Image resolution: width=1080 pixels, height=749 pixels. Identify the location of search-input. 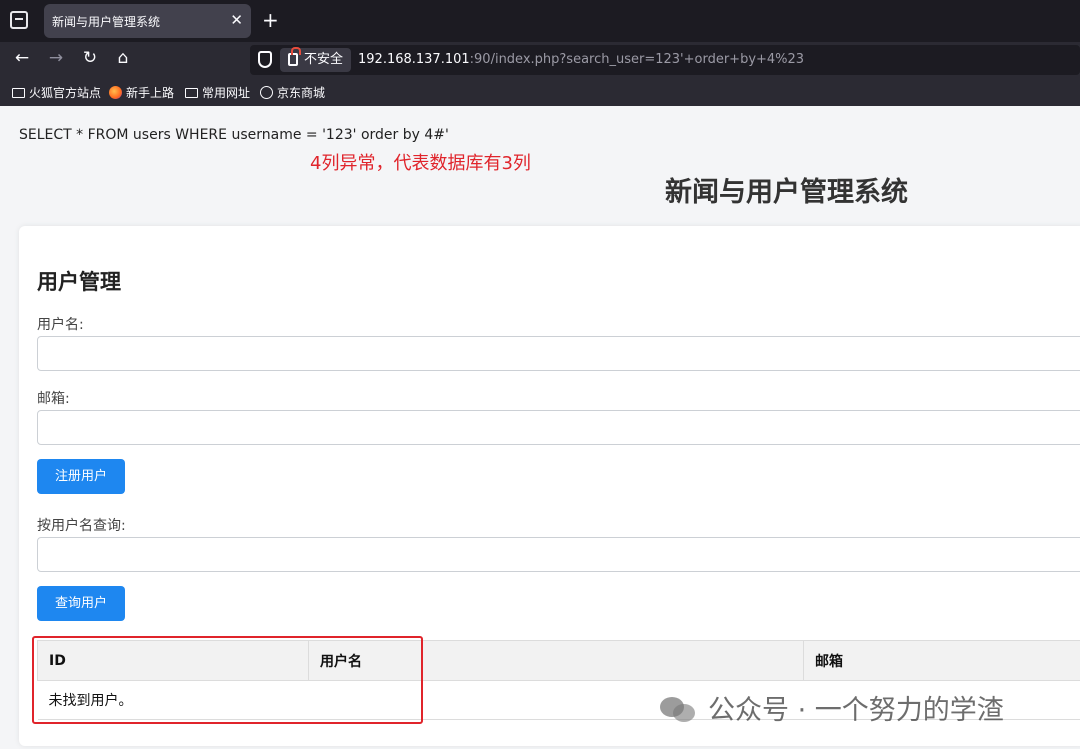
(558, 554).